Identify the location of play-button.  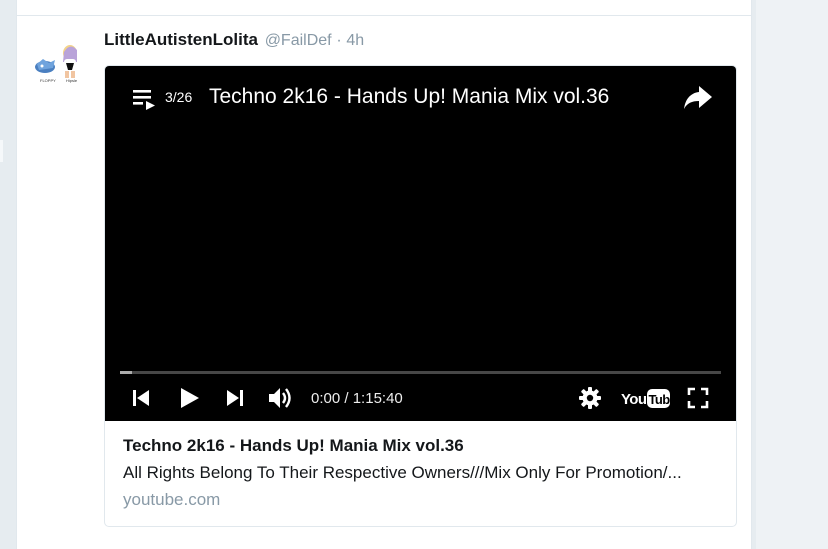
(189, 398).